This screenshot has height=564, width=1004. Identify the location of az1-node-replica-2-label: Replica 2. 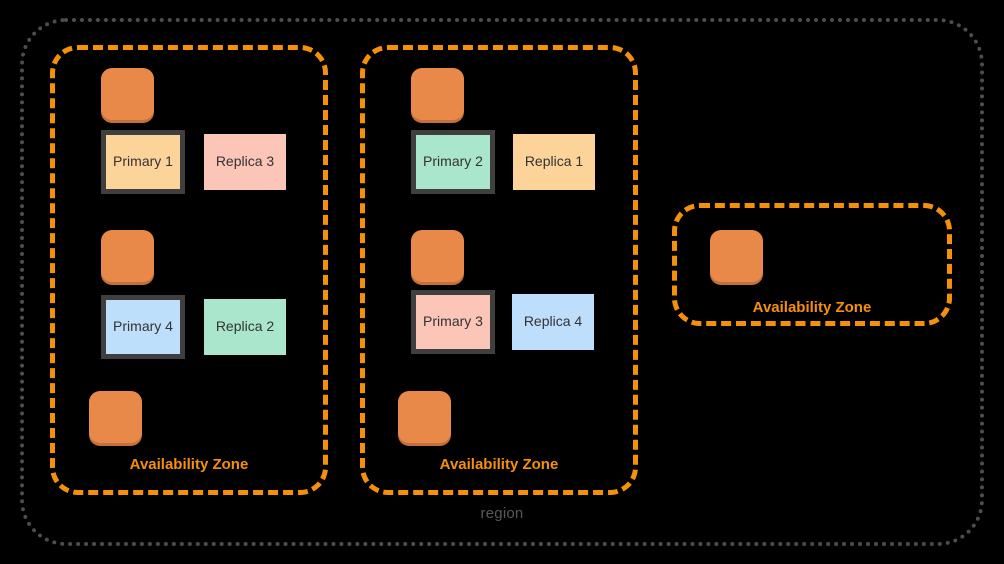
(245, 326).